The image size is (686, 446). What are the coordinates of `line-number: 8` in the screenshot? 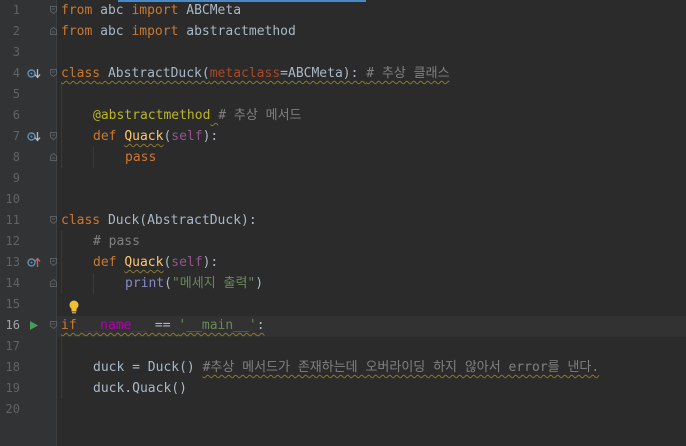 It's located at (16, 157).